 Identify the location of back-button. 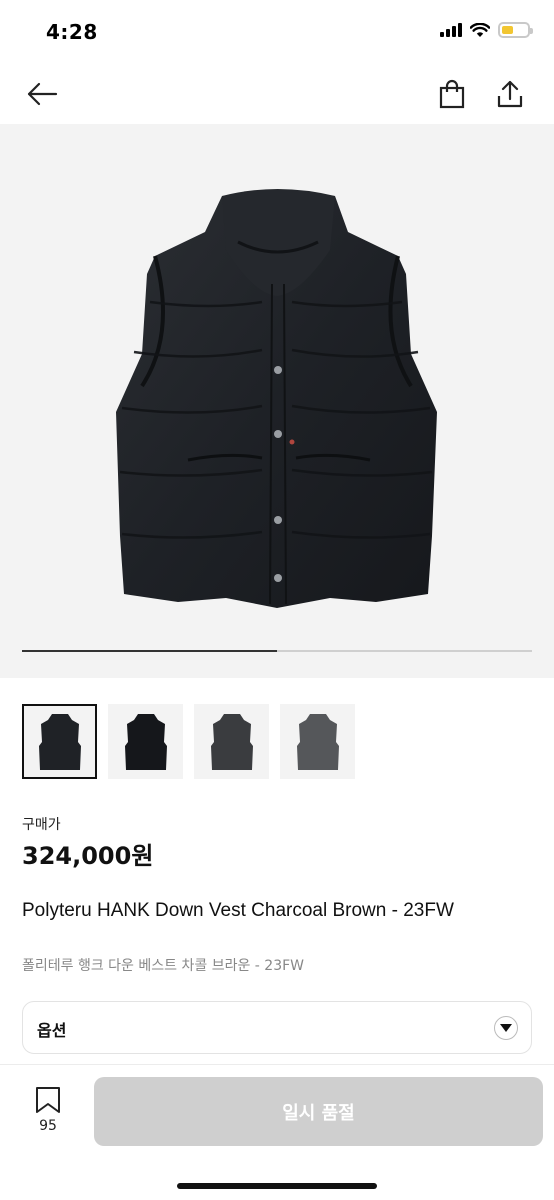
(42, 94).